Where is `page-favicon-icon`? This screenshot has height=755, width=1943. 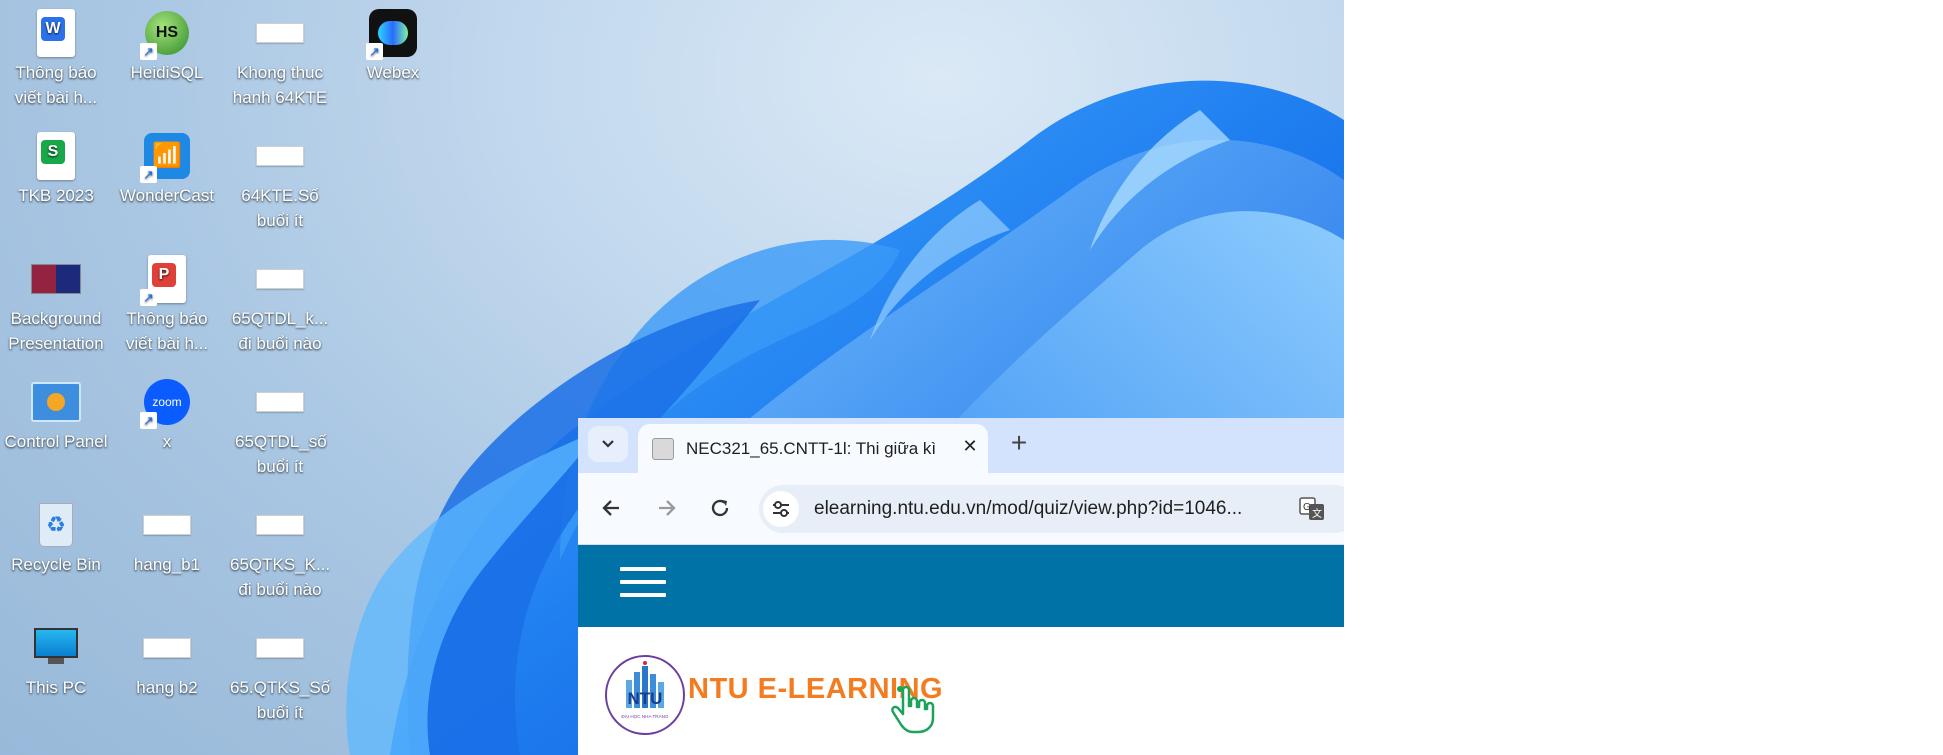
page-favicon-icon is located at coordinates (663, 449).